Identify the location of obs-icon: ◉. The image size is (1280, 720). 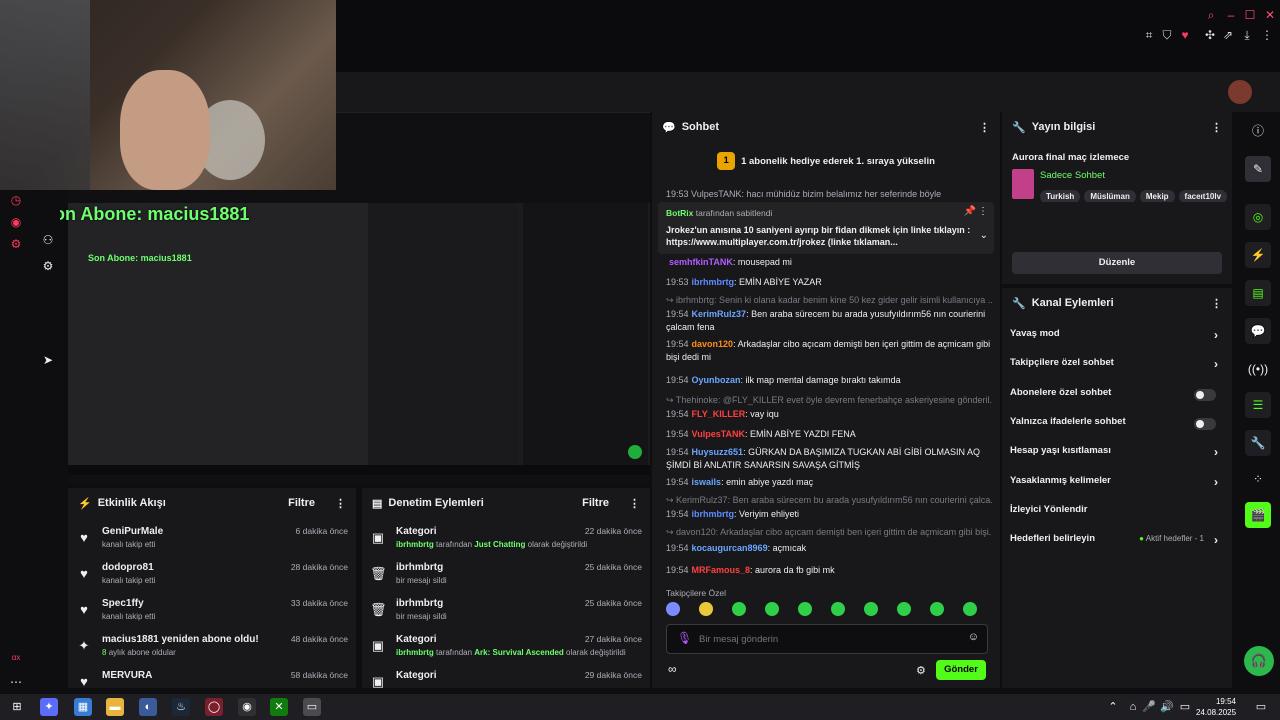
(247, 707).